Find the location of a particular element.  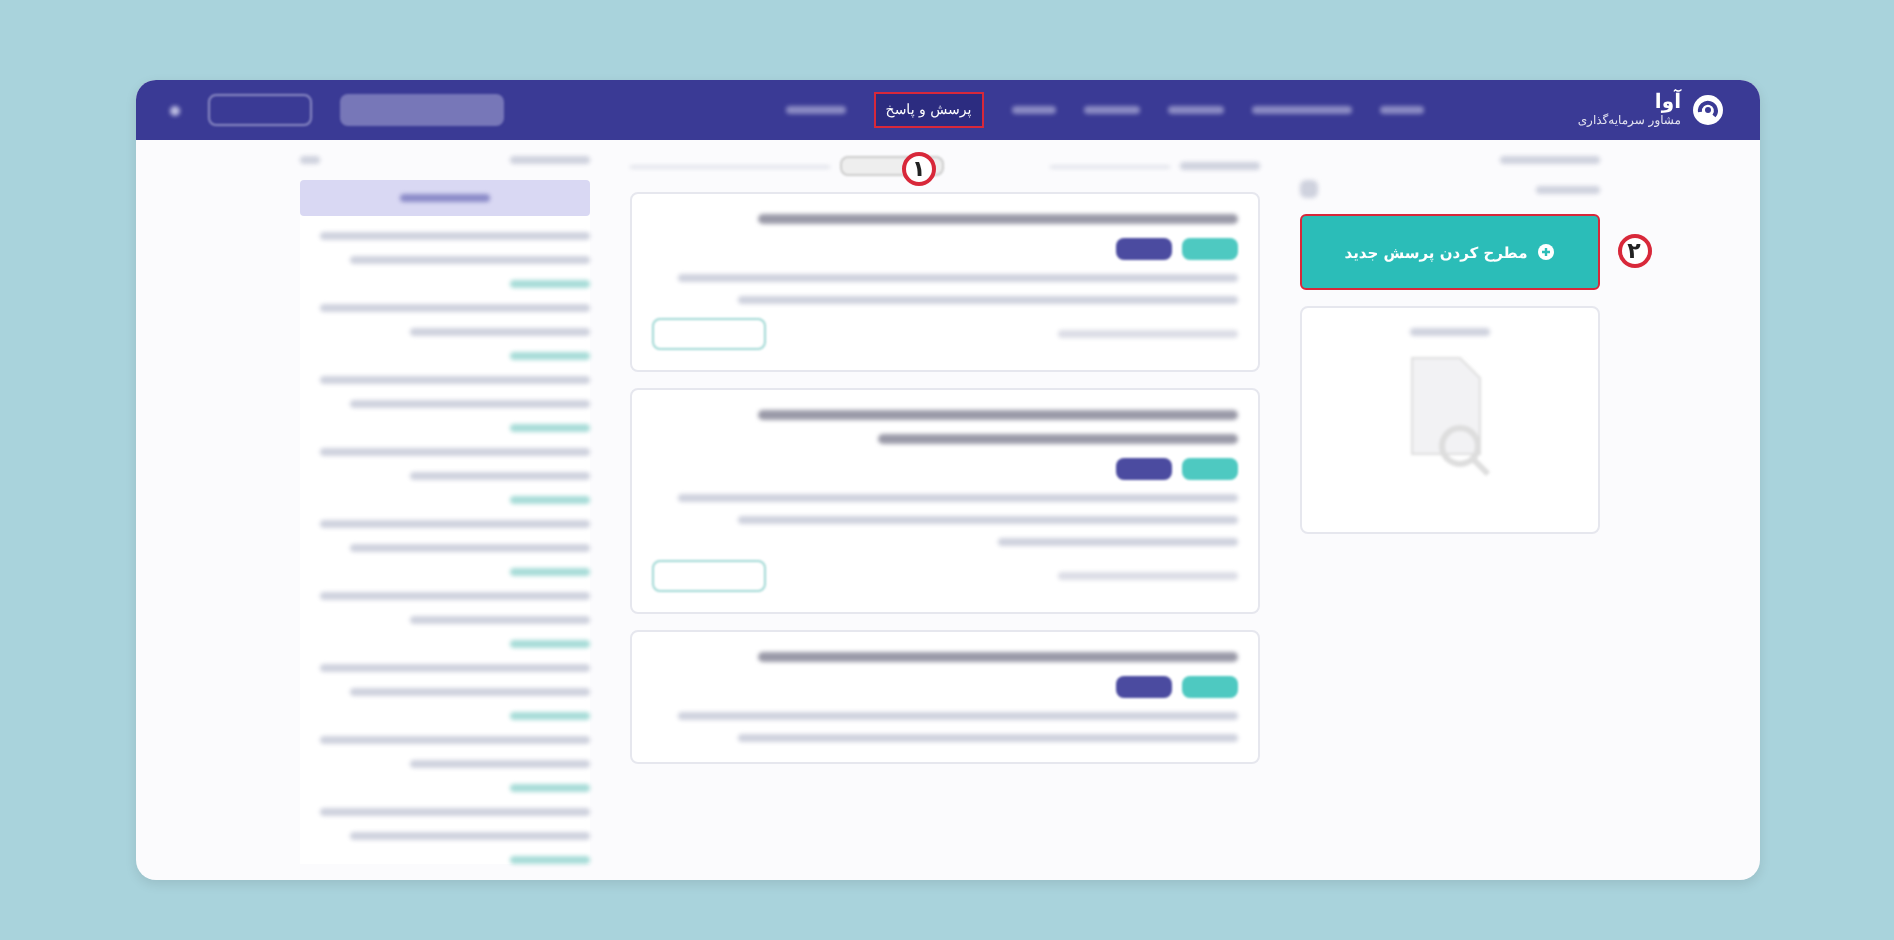

plus-circle-icon is located at coordinates (1545, 252).